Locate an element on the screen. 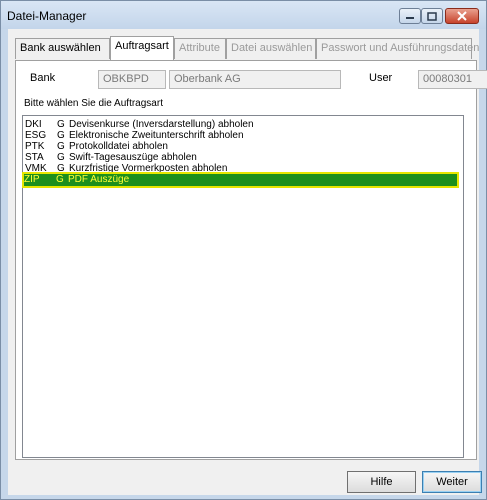 Image resolution: width=487 pixels, height=500 pixels. tab-passwort-ausfuehrungsdaten: Passwort und Ausführungsdaten is located at coordinates (397, 48).